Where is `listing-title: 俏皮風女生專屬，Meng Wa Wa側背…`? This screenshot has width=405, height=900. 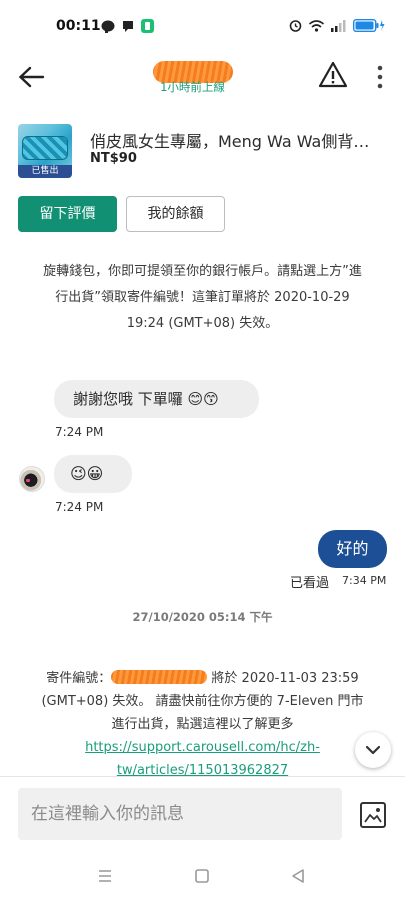 listing-title: 俏皮風女生專屬，Meng Wa Wa側背… is located at coordinates (235, 140).